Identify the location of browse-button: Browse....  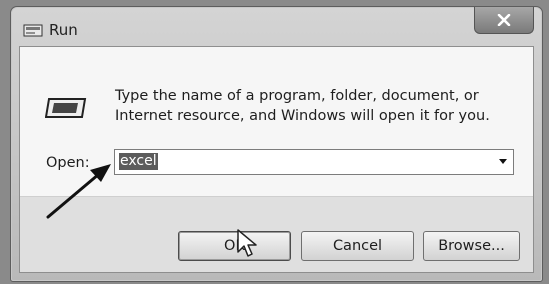
(471, 246).